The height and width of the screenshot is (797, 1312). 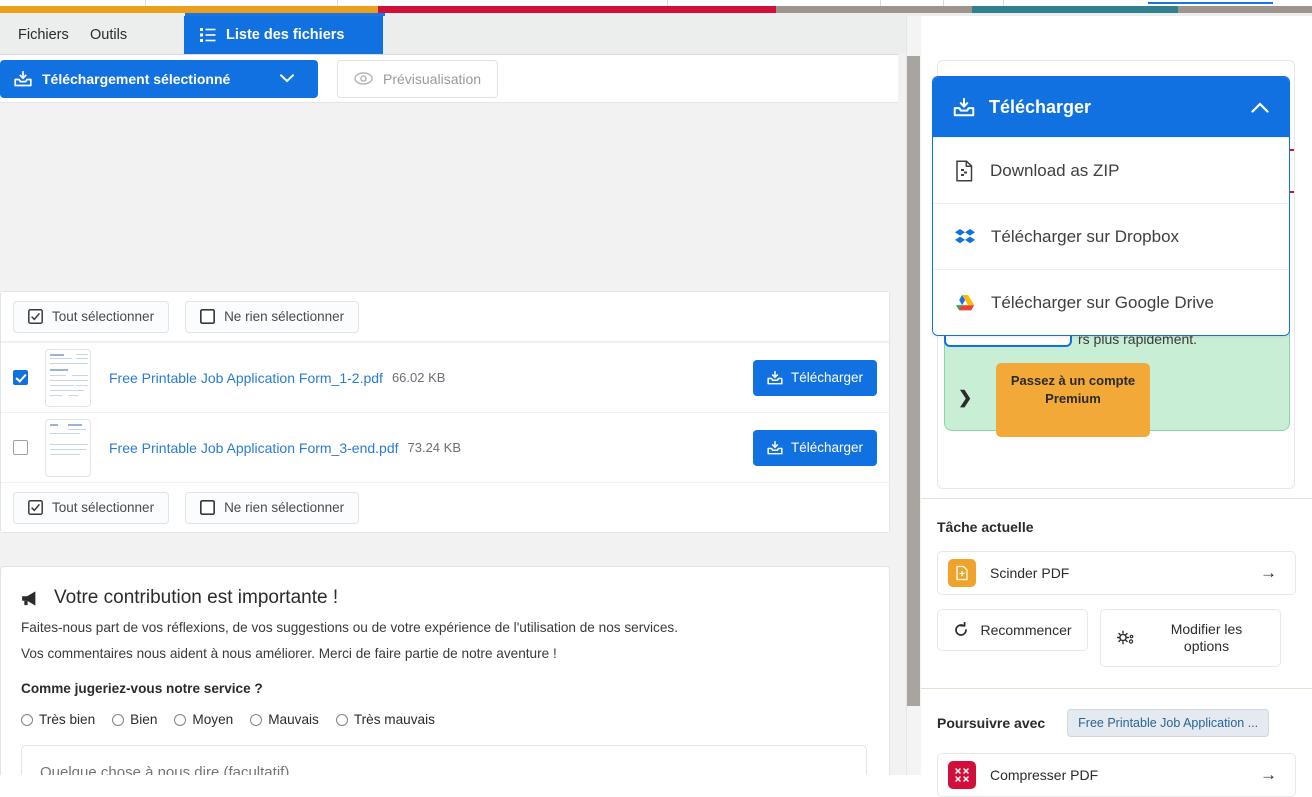 I want to click on task-label: Compresser PDF, so click(x=1044, y=775).